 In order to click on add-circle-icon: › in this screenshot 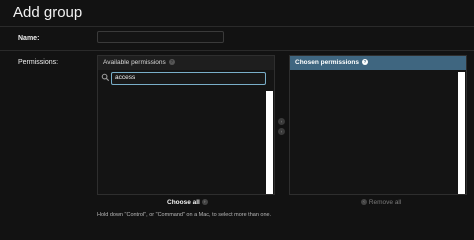, I will do `click(204, 202)`.